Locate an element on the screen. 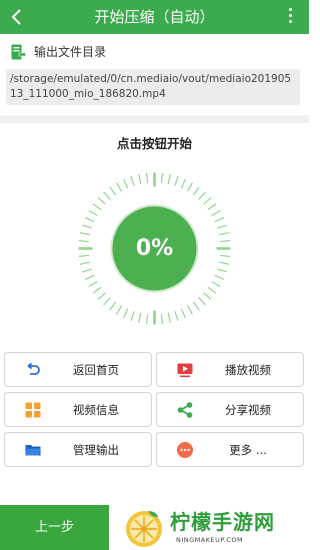 This screenshot has height=550, width=320. manage-output-label: 管理输出 is located at coordinates (96, 450).